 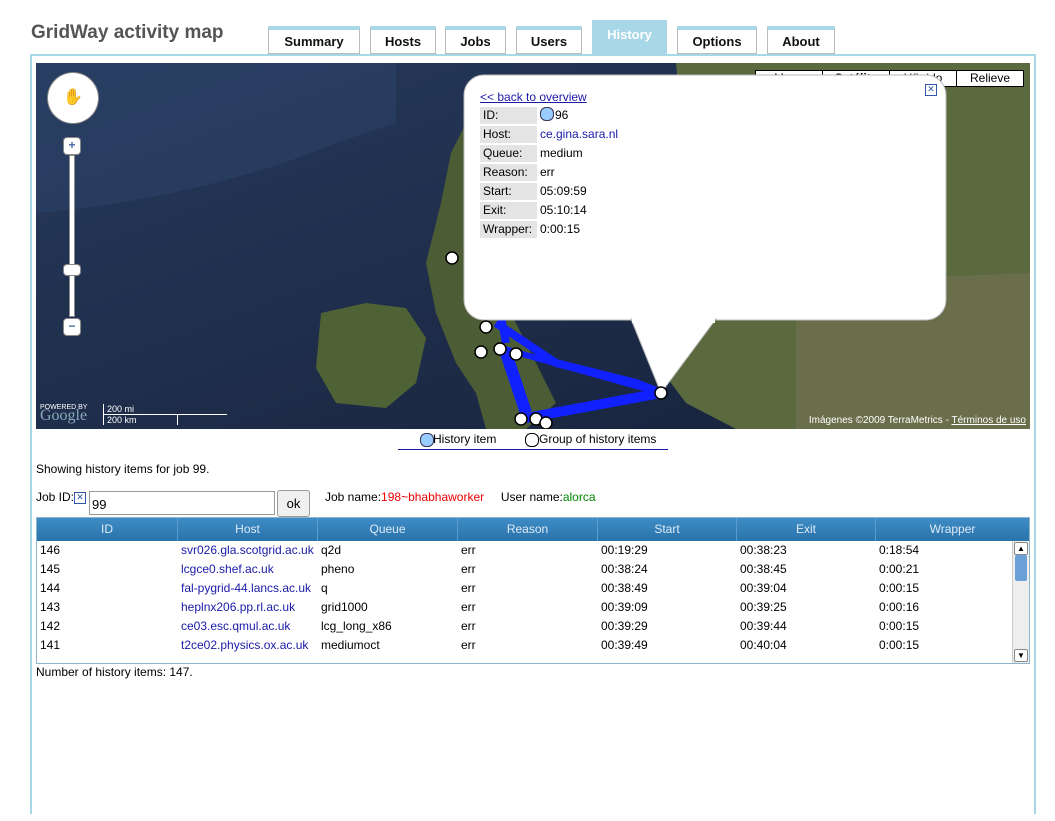 What do you see at coordinates (624, 645) in the screenshot?
I see `cell-start: 00:39:49` at bounding box center [624, 645].